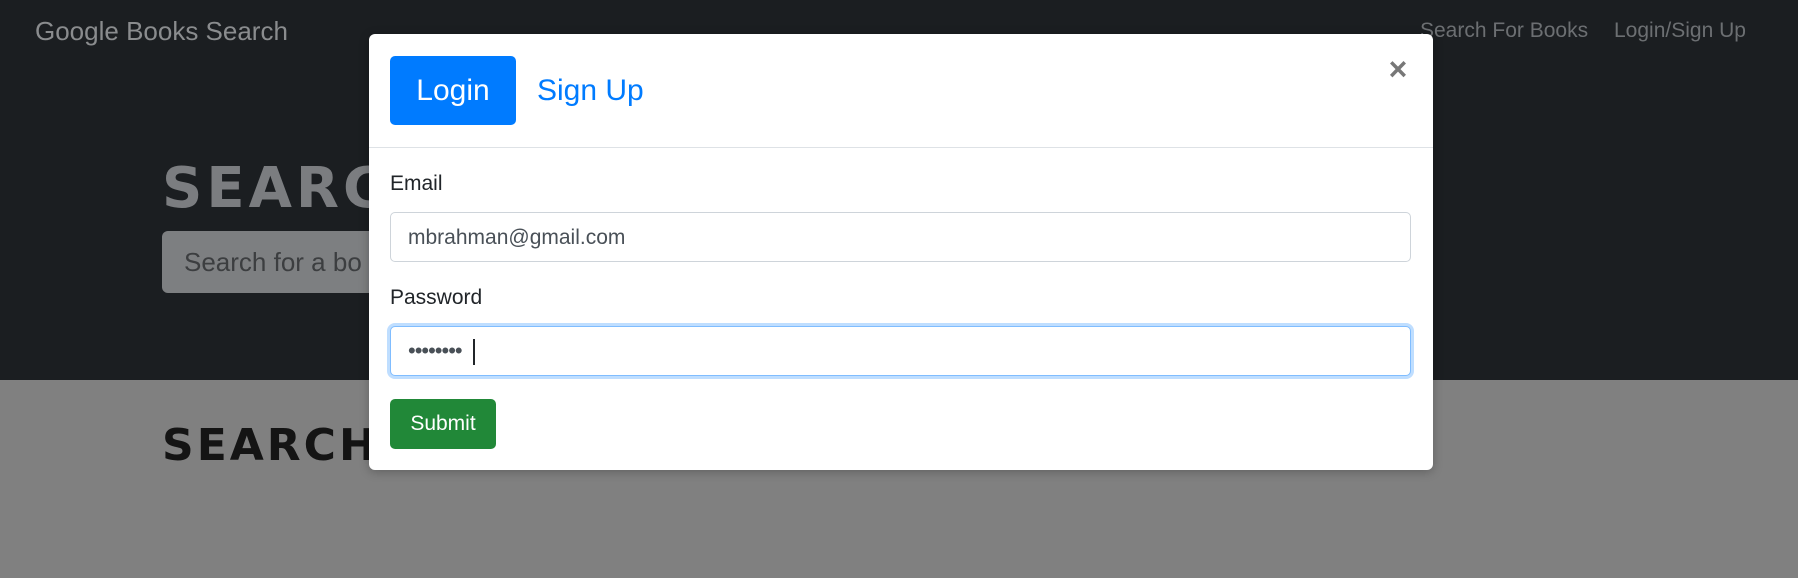 The height and width of the screenshot is (578, 1798). I want to click on text-cursor, so click(474, 352).